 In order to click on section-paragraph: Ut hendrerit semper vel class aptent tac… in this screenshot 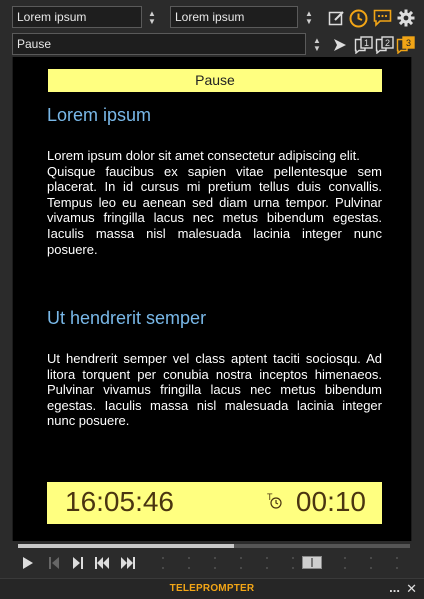, I will do `click(214, 390)`.